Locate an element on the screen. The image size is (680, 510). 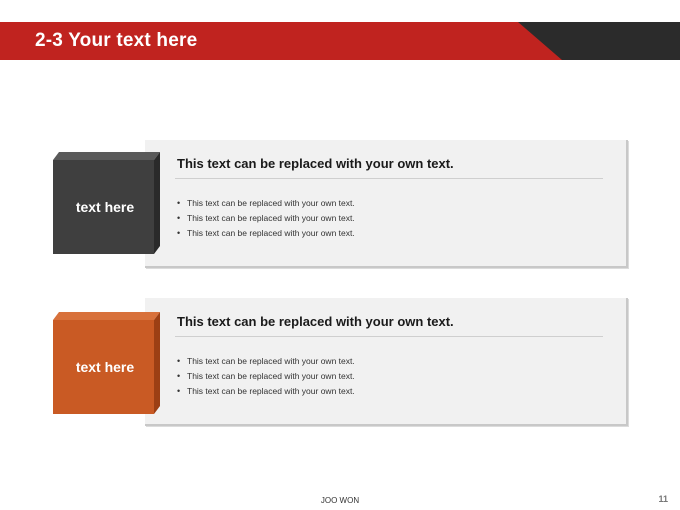
label-box-2: text here is located at coordinates (106, 363).